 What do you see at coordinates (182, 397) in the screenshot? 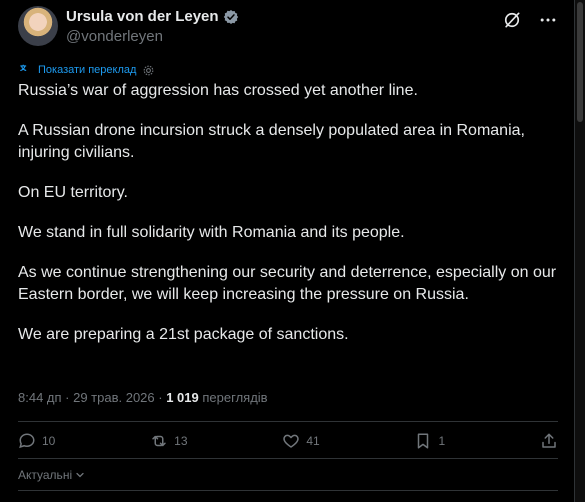
I see `views-count: 1 019` at bounding box center [182, 397].